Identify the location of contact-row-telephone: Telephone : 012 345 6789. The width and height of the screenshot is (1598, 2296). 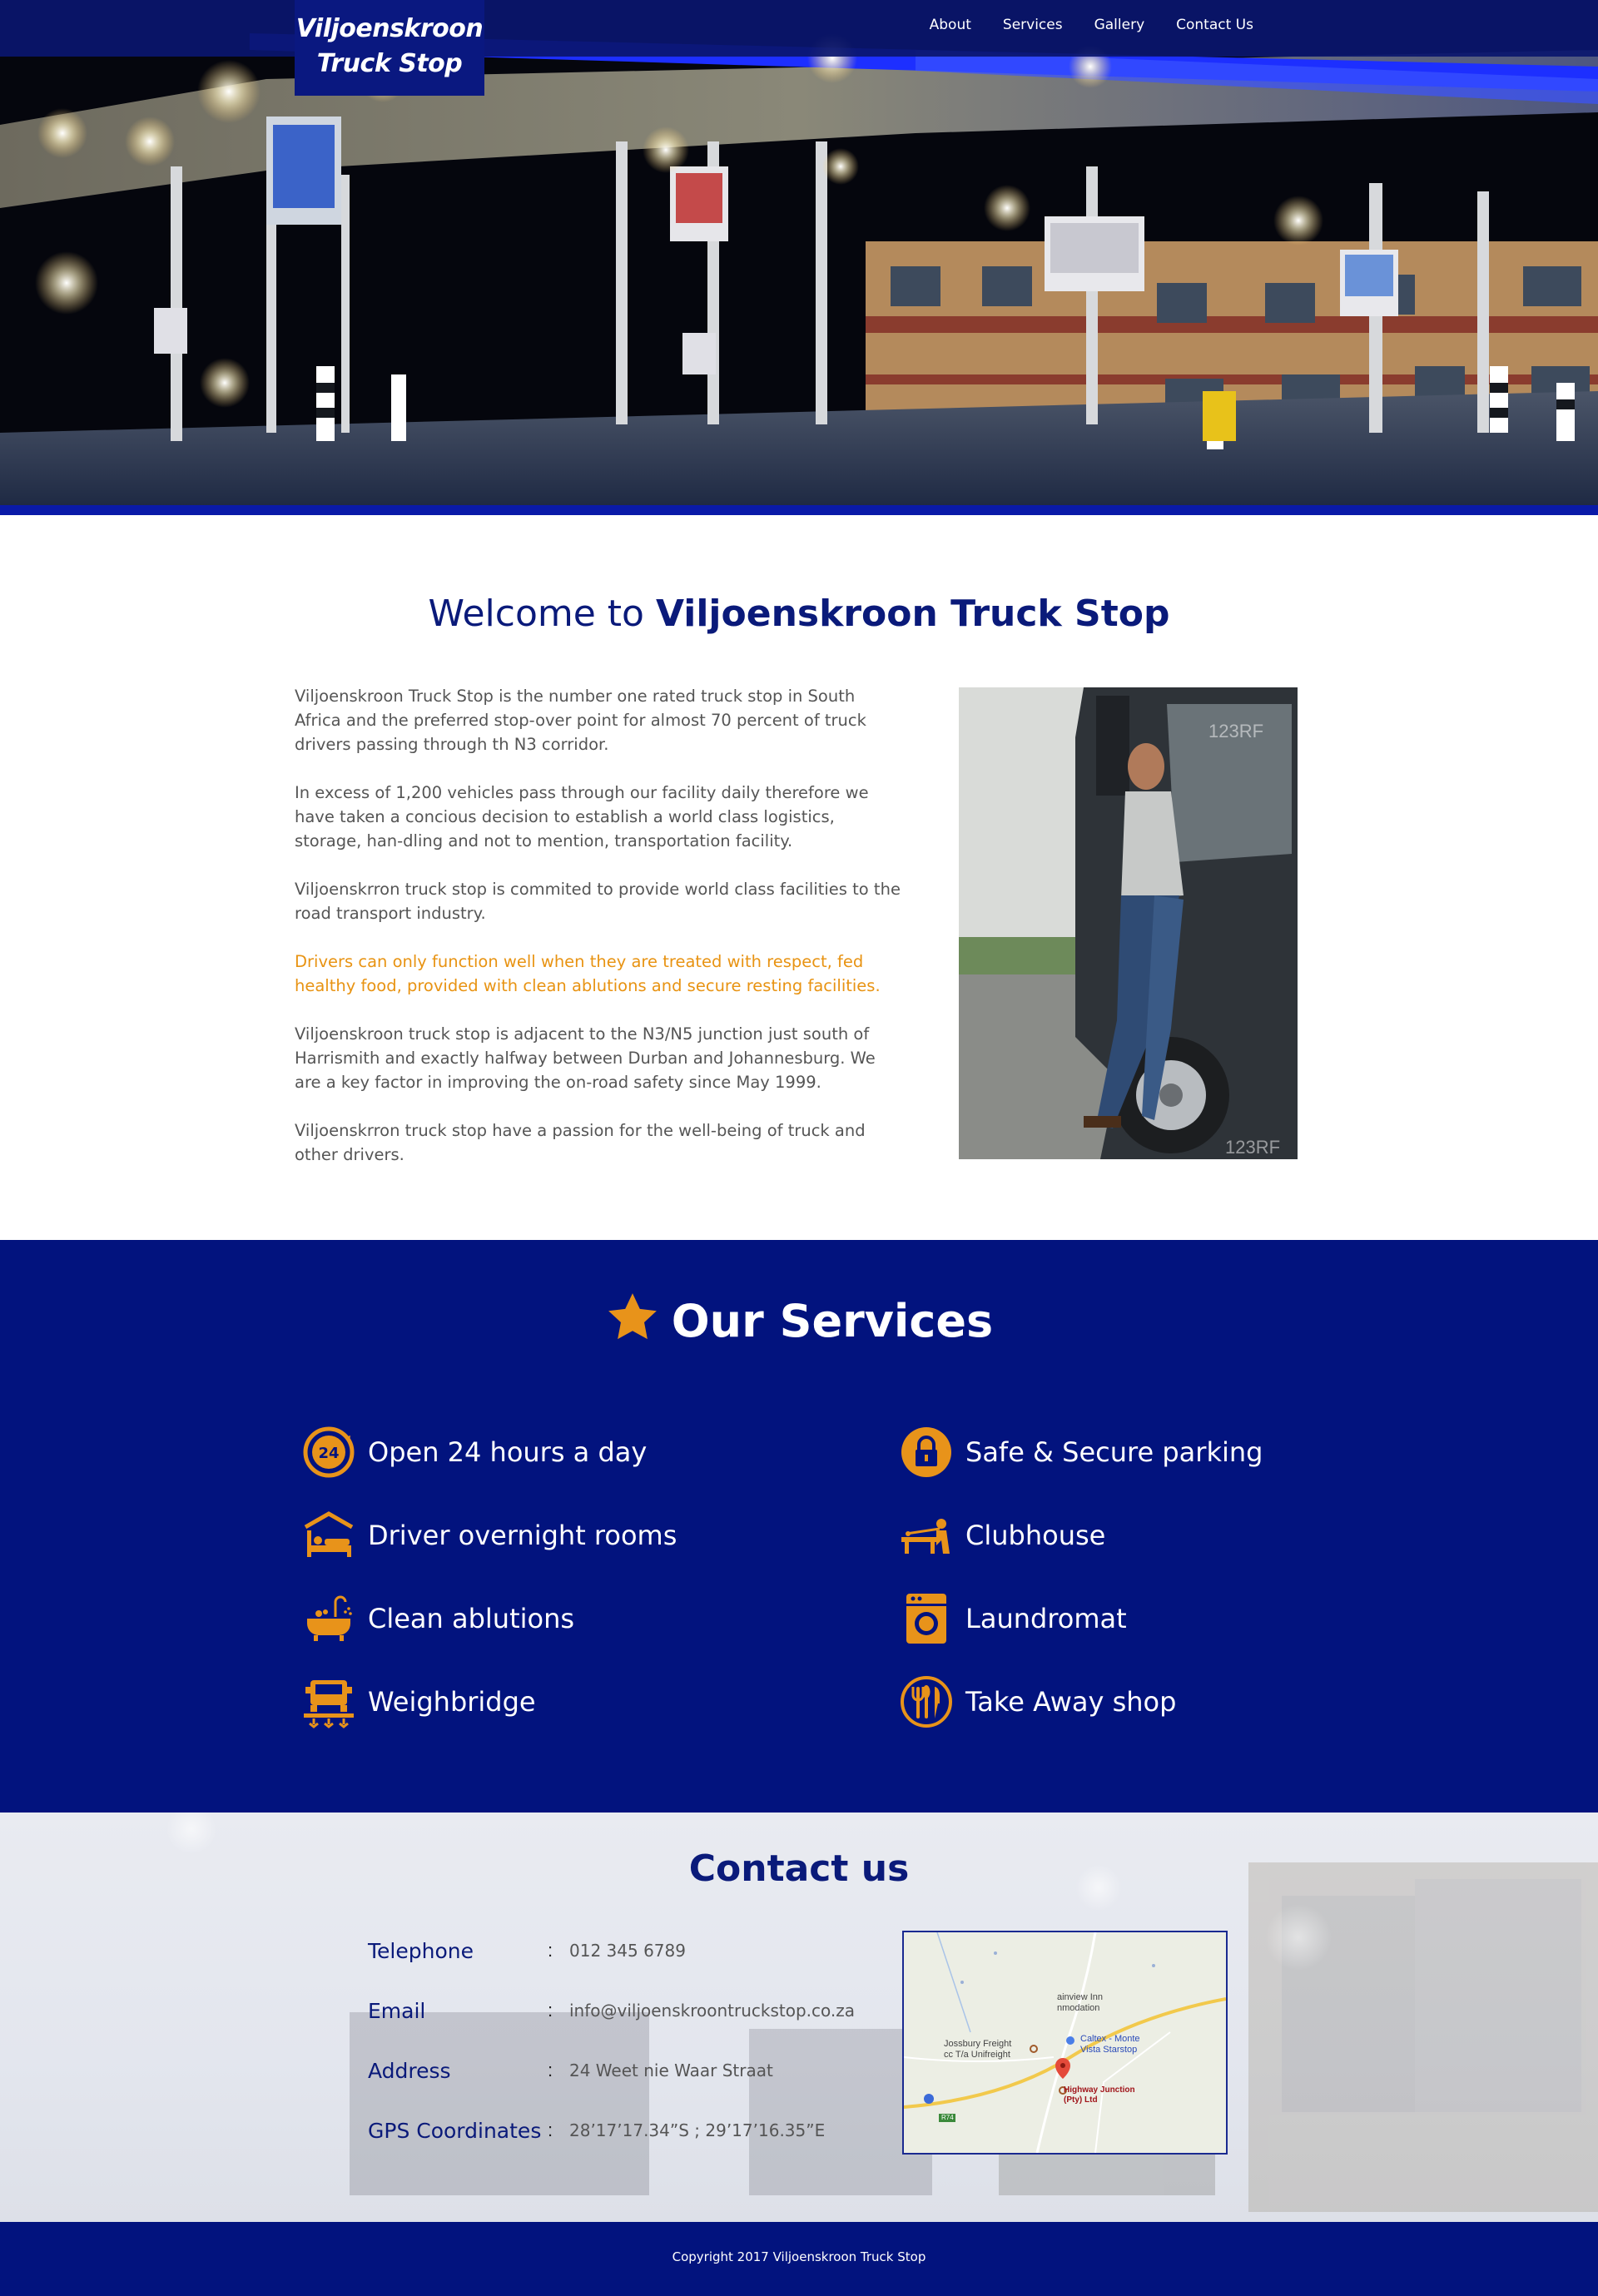
(527, 1950).